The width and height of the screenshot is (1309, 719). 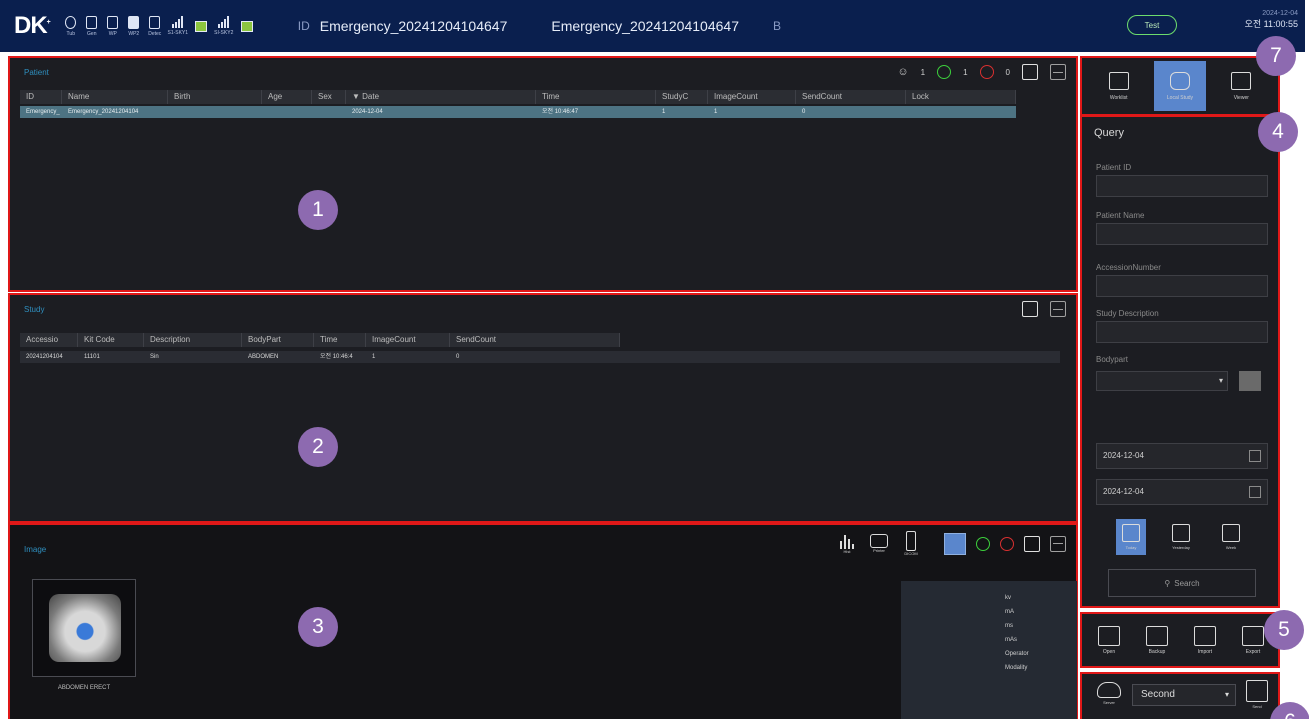 I want to click on col-sex: Sex, so click(x=329, y=97).